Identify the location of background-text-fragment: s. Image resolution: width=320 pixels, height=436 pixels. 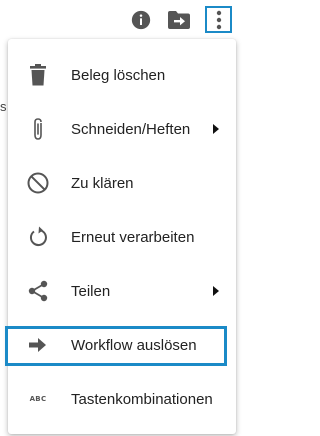
(3, 106).